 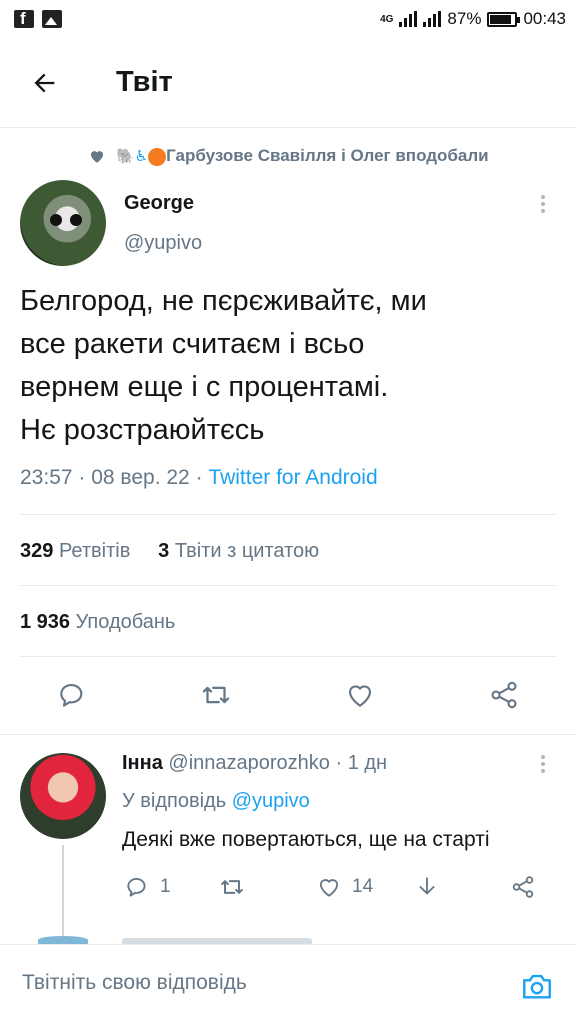 I want to click on thread-line, so click(x=63, y=891).